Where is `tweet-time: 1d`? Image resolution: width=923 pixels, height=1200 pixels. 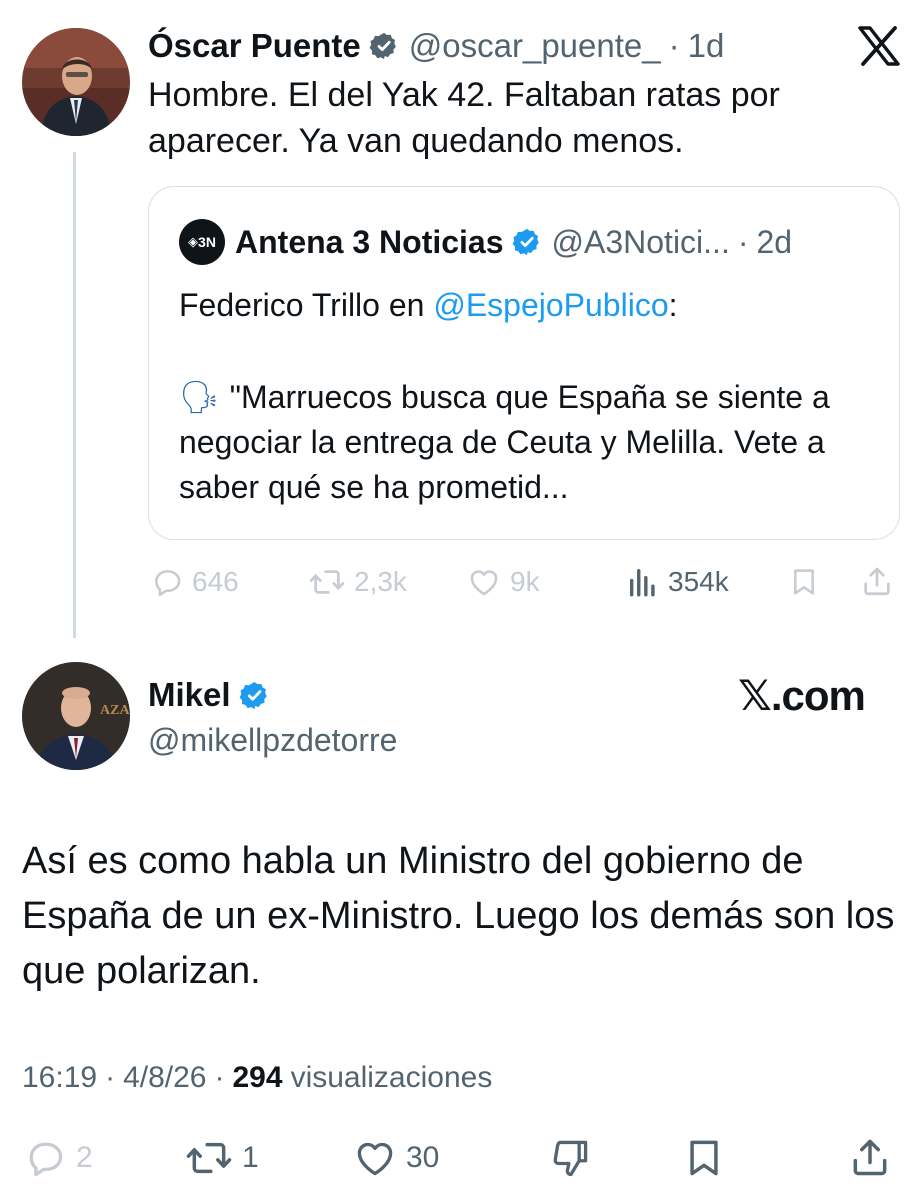
tweet-time: 1d is located at coordinates (706, 46).